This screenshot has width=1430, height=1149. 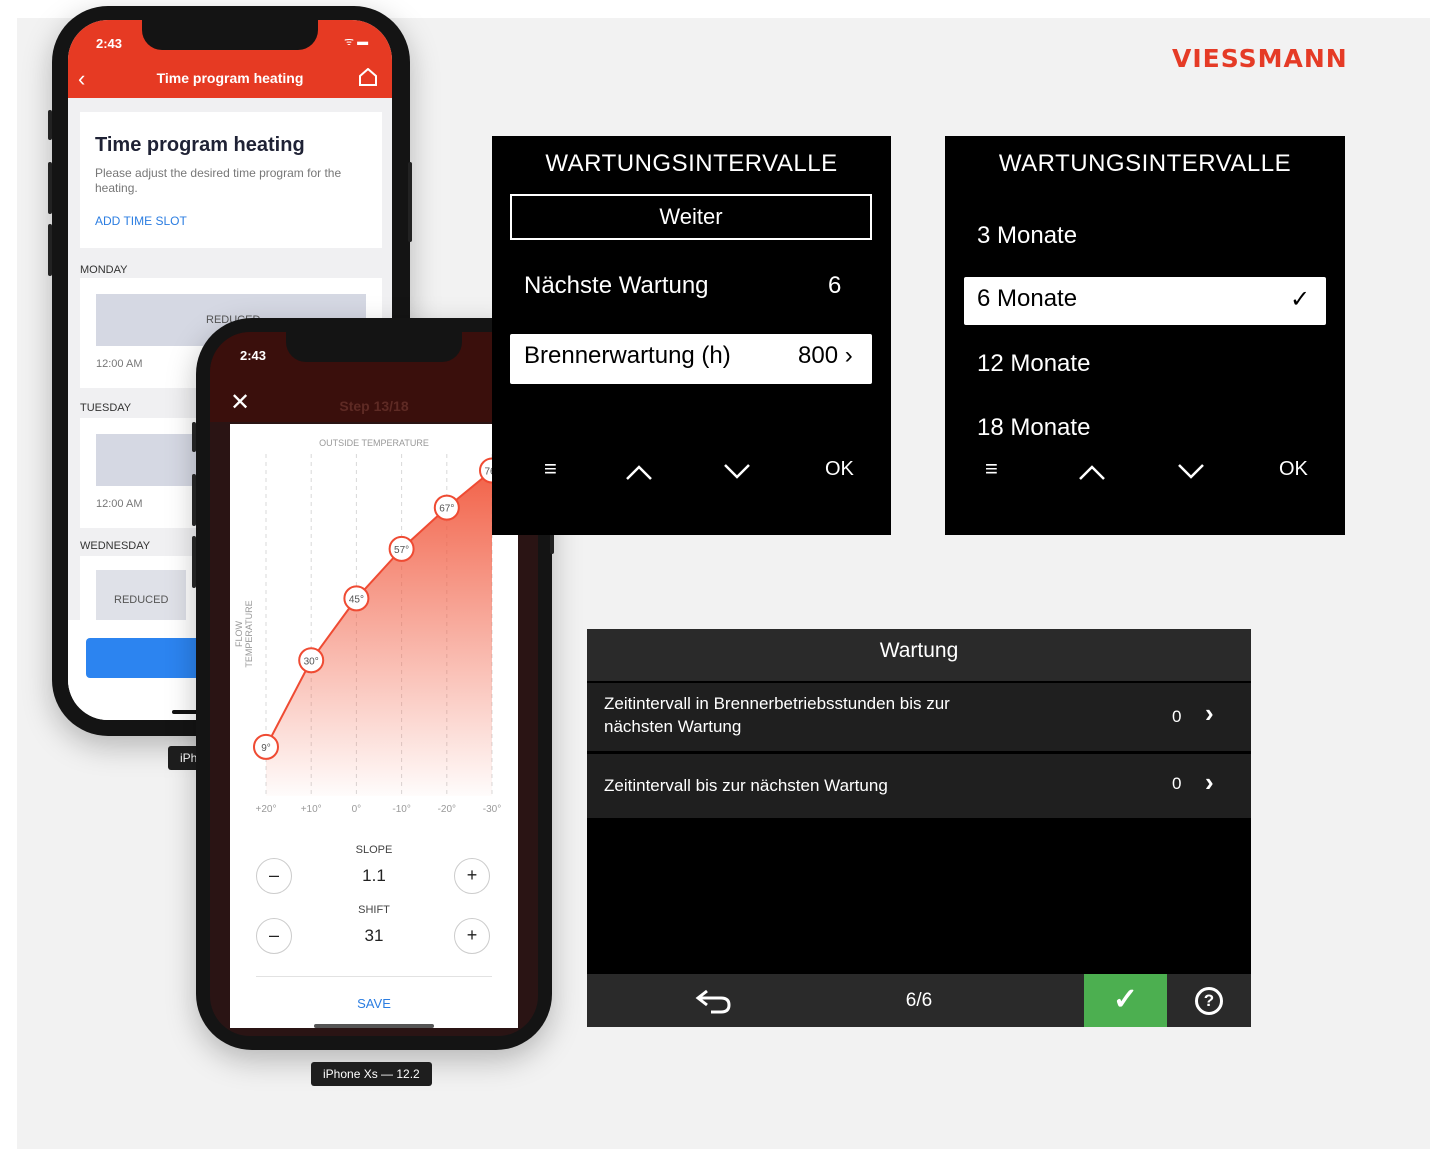 What do you see at coordinates (379, 633) in the screenshot?
I see `curve-area` at bounding box center [379, 633].